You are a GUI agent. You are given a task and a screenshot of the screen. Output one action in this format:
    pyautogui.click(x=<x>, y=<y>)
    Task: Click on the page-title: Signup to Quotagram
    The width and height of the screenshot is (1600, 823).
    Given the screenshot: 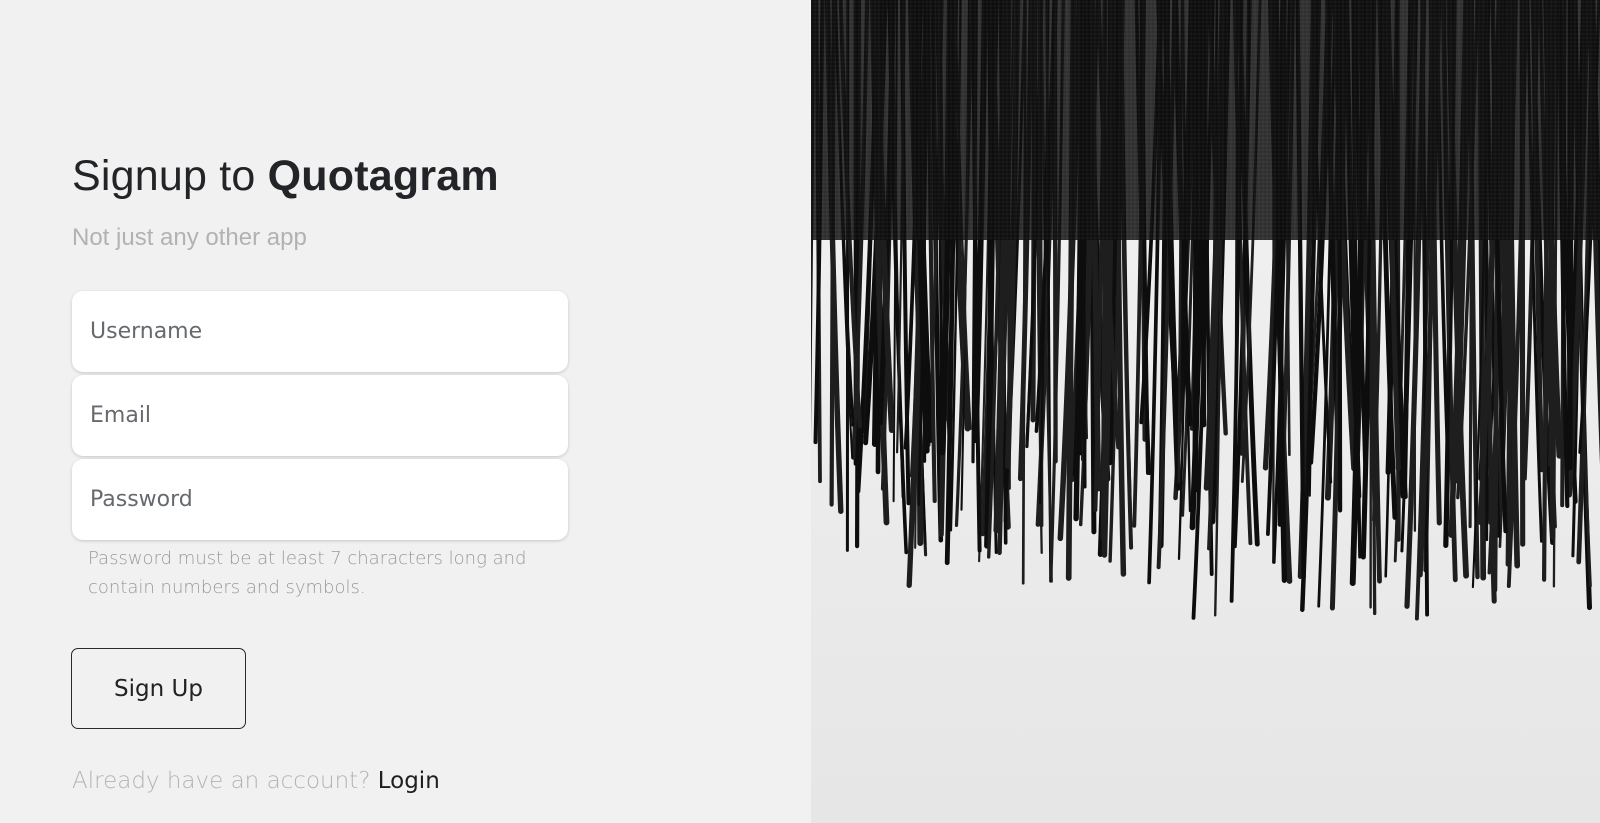 What is the action you would take?
    pyautogui.click(x=285, y=176)
    